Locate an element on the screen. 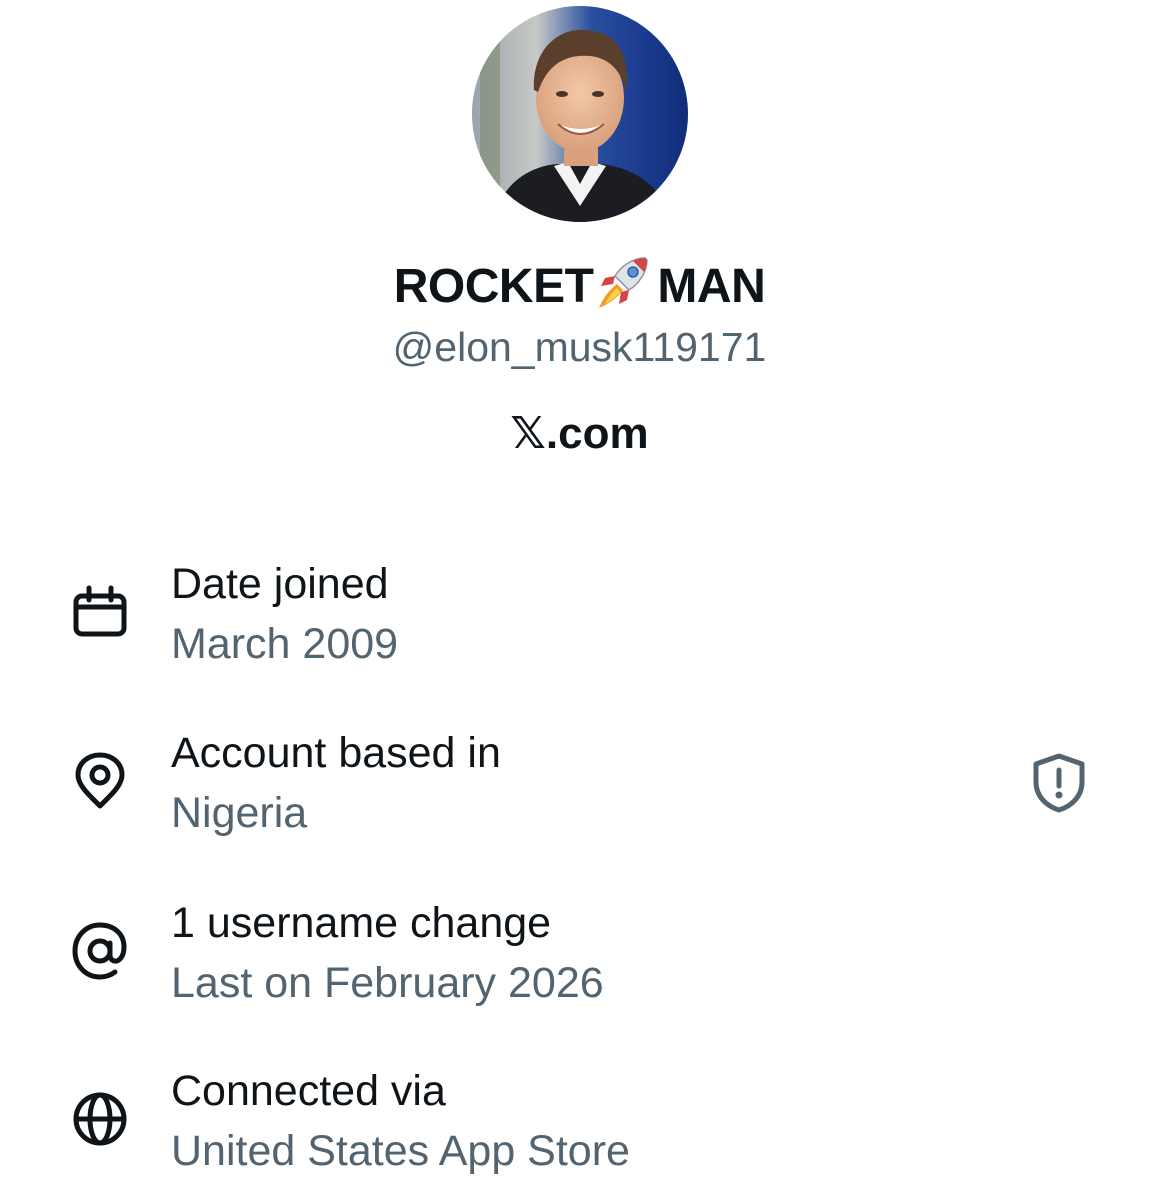  globe-icon is located at coordinates (100, 1119).